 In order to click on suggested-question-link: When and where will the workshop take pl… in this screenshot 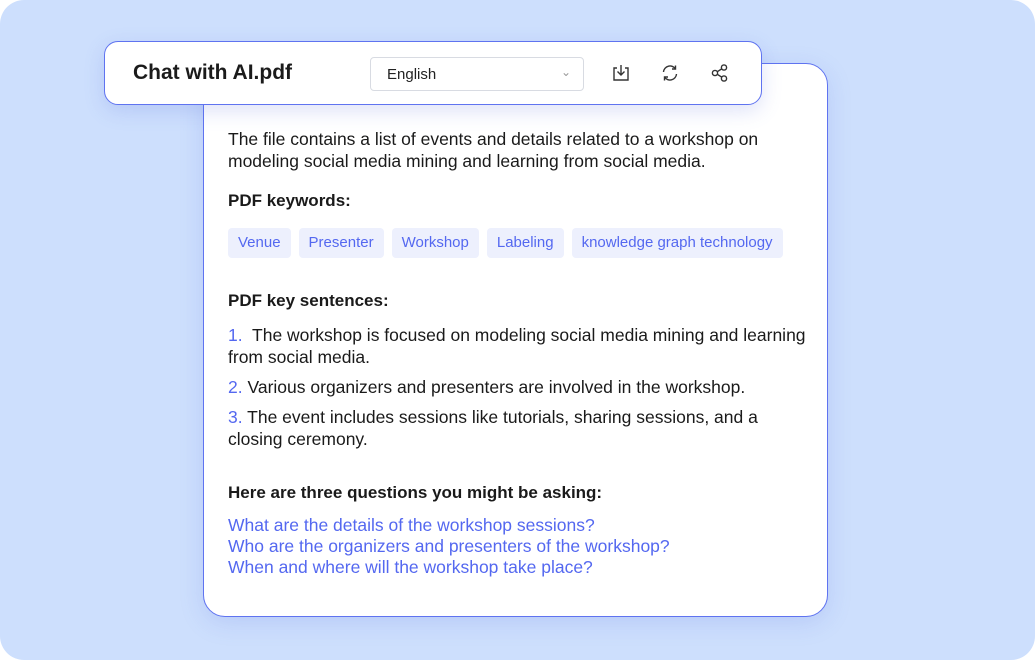, I will do `click(518, 567)`.